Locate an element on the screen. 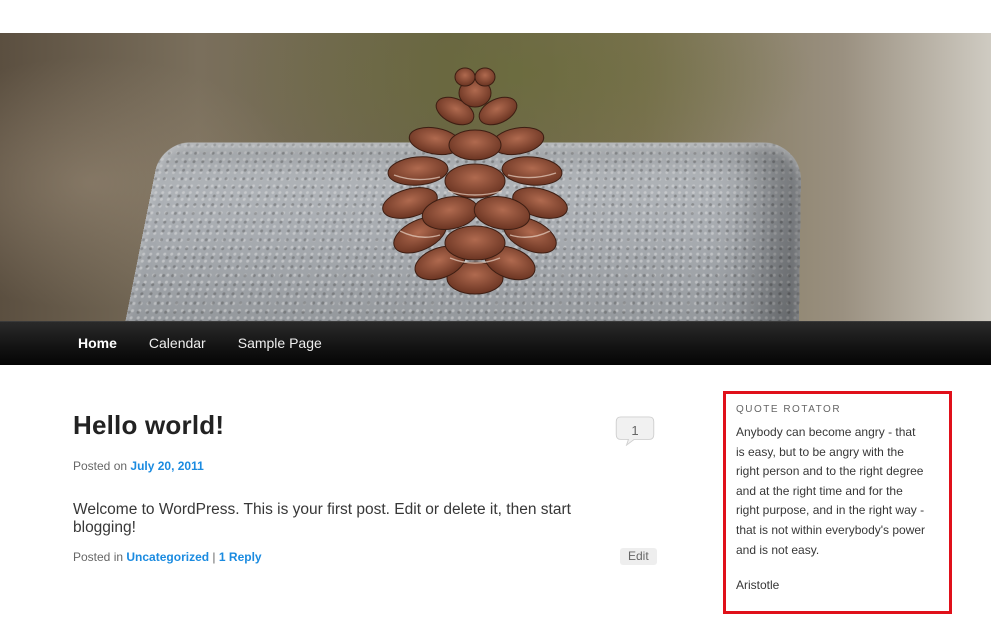  posted-on-label: Posted on is located at coordinates (100, 466).